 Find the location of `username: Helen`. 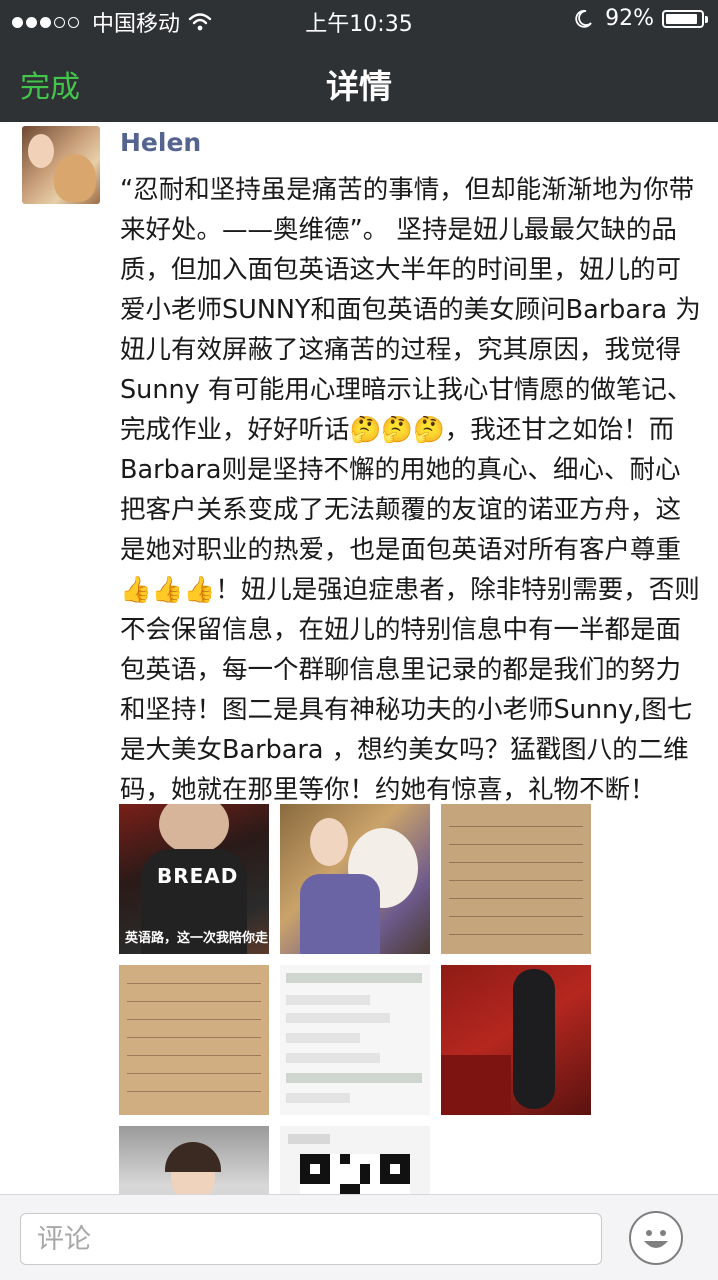

username: Helen is located at coordinates (160, 142).